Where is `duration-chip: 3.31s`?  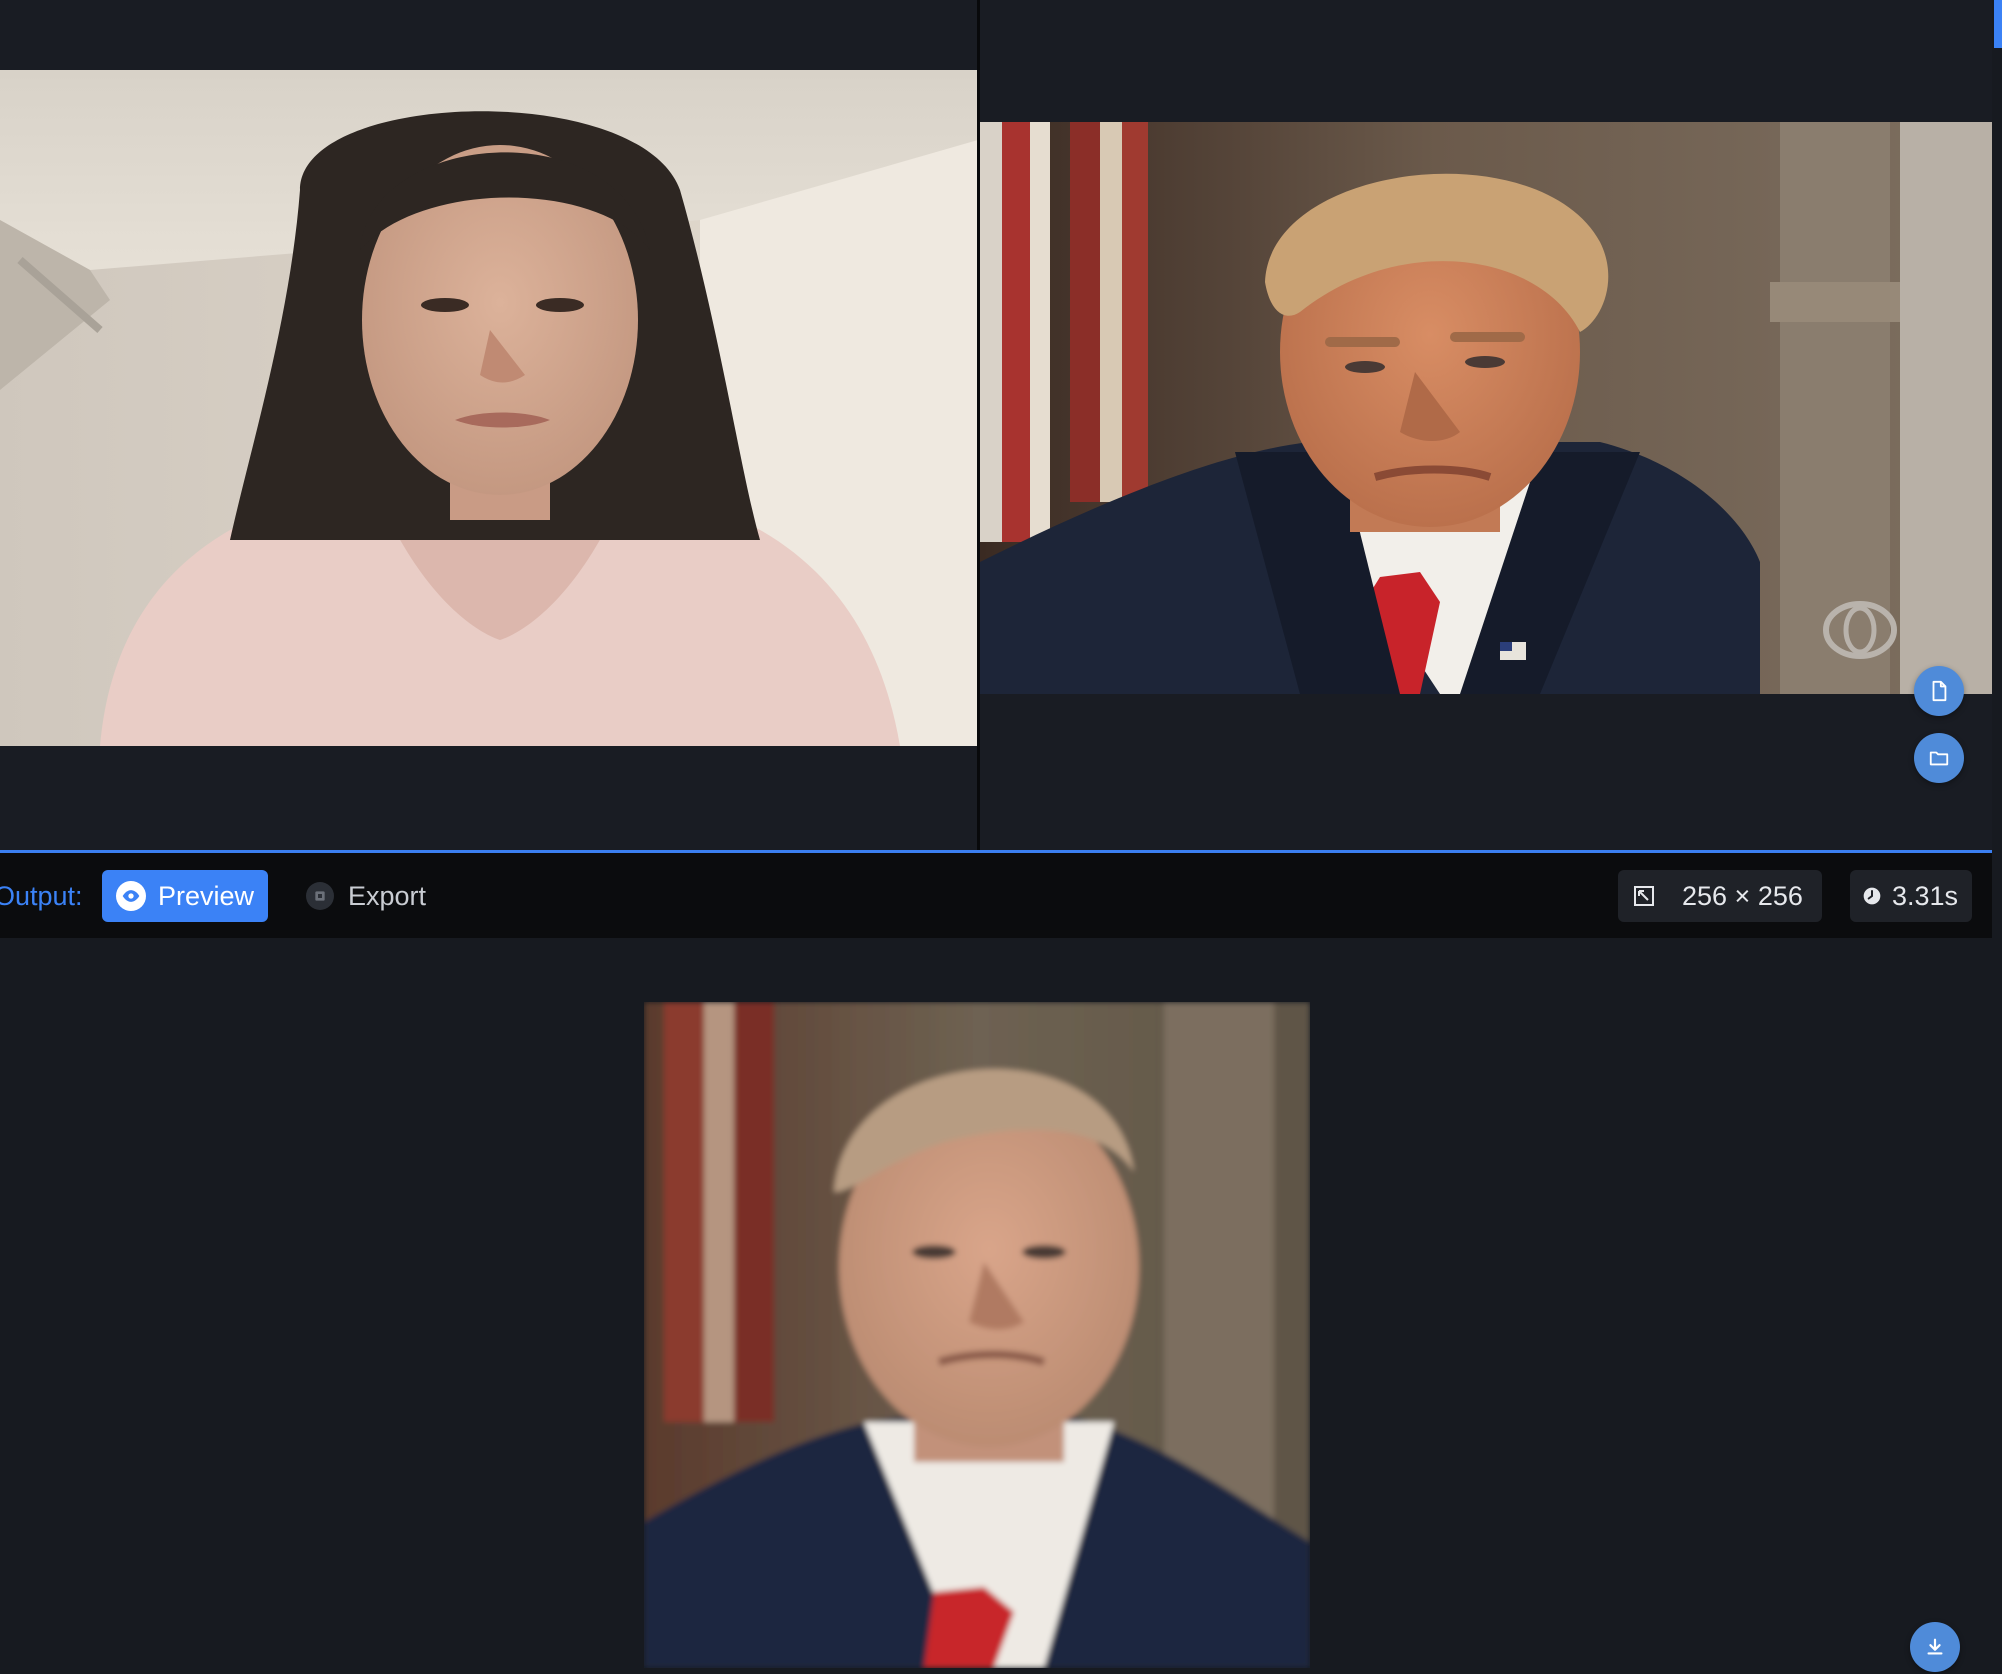 duration-chip: 3.31s is located at coordinates (1911, 896).